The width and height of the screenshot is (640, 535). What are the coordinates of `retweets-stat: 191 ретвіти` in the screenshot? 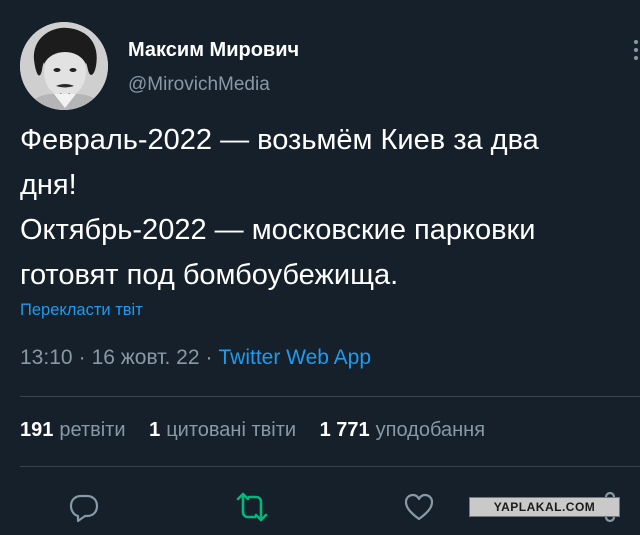 It's located at (73, 430).